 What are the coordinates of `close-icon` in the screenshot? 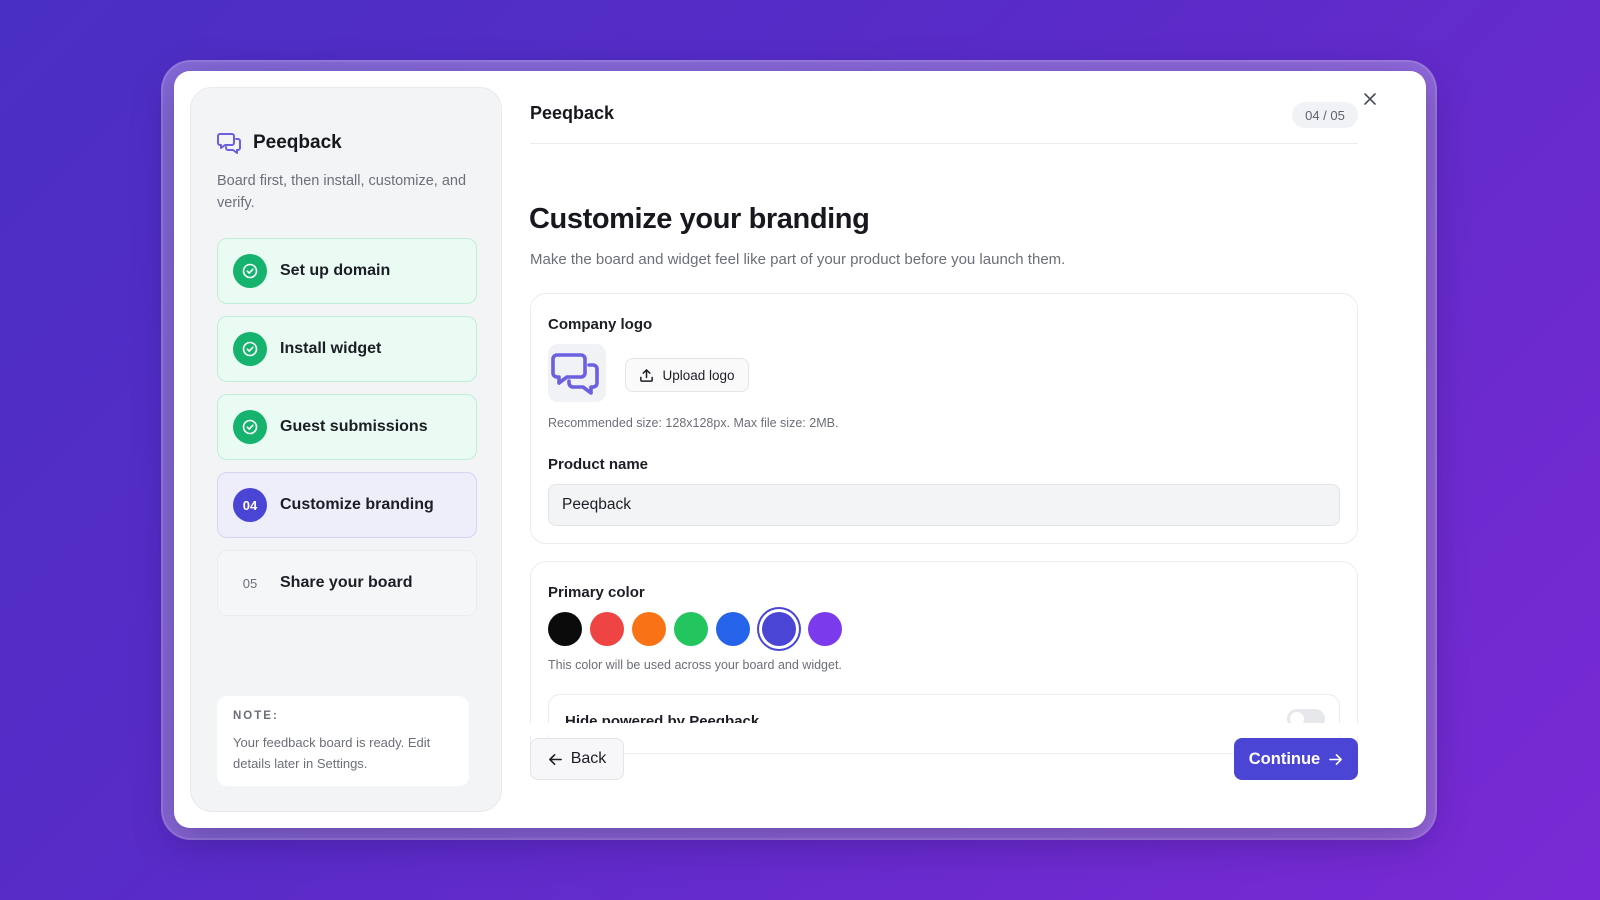 It's located at (1370, 99).